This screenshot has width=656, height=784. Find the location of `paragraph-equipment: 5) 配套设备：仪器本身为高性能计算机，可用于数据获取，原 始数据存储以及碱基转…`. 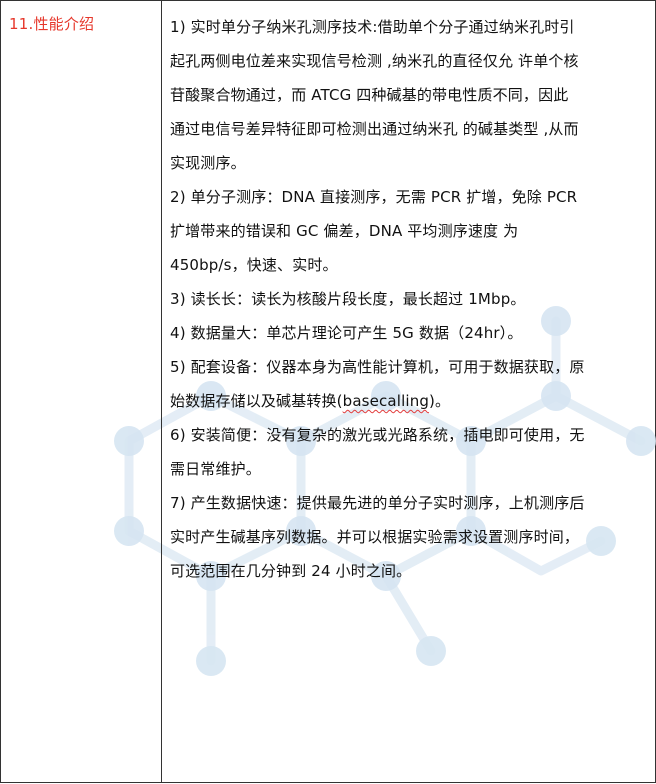

paragraph-equipment: 5) 配套设备：仪器本身为高性能计算机，可用于数据获取，原 始数据存储以及碱基转… is located at coordinates (409, 384).